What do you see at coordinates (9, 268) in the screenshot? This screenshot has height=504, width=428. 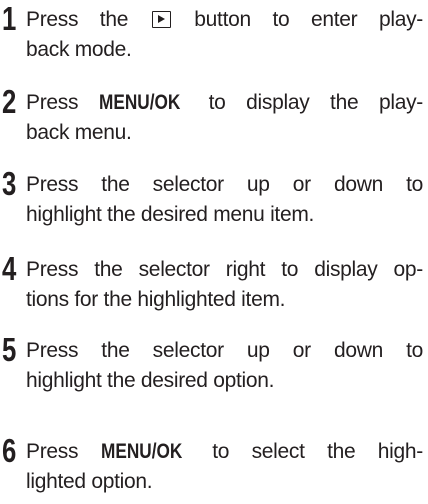 I see `step-number: 4` at bounding box center [9, 268].